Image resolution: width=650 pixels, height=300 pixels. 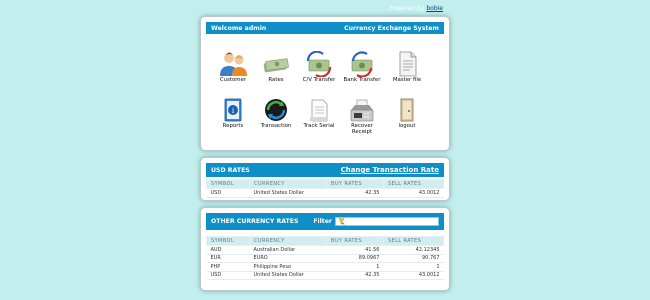 I want to click on menu-rates: Rates, so click(x=276, y=67).